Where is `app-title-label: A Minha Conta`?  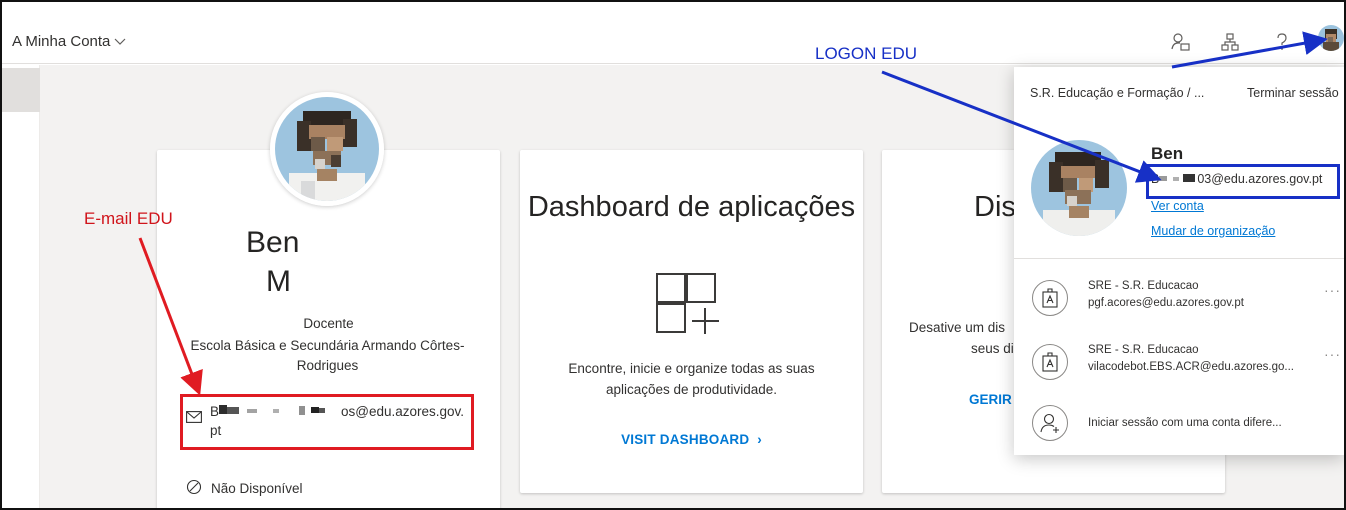 app-title-label: A Minha Conta is located at coordinates (61, 41).